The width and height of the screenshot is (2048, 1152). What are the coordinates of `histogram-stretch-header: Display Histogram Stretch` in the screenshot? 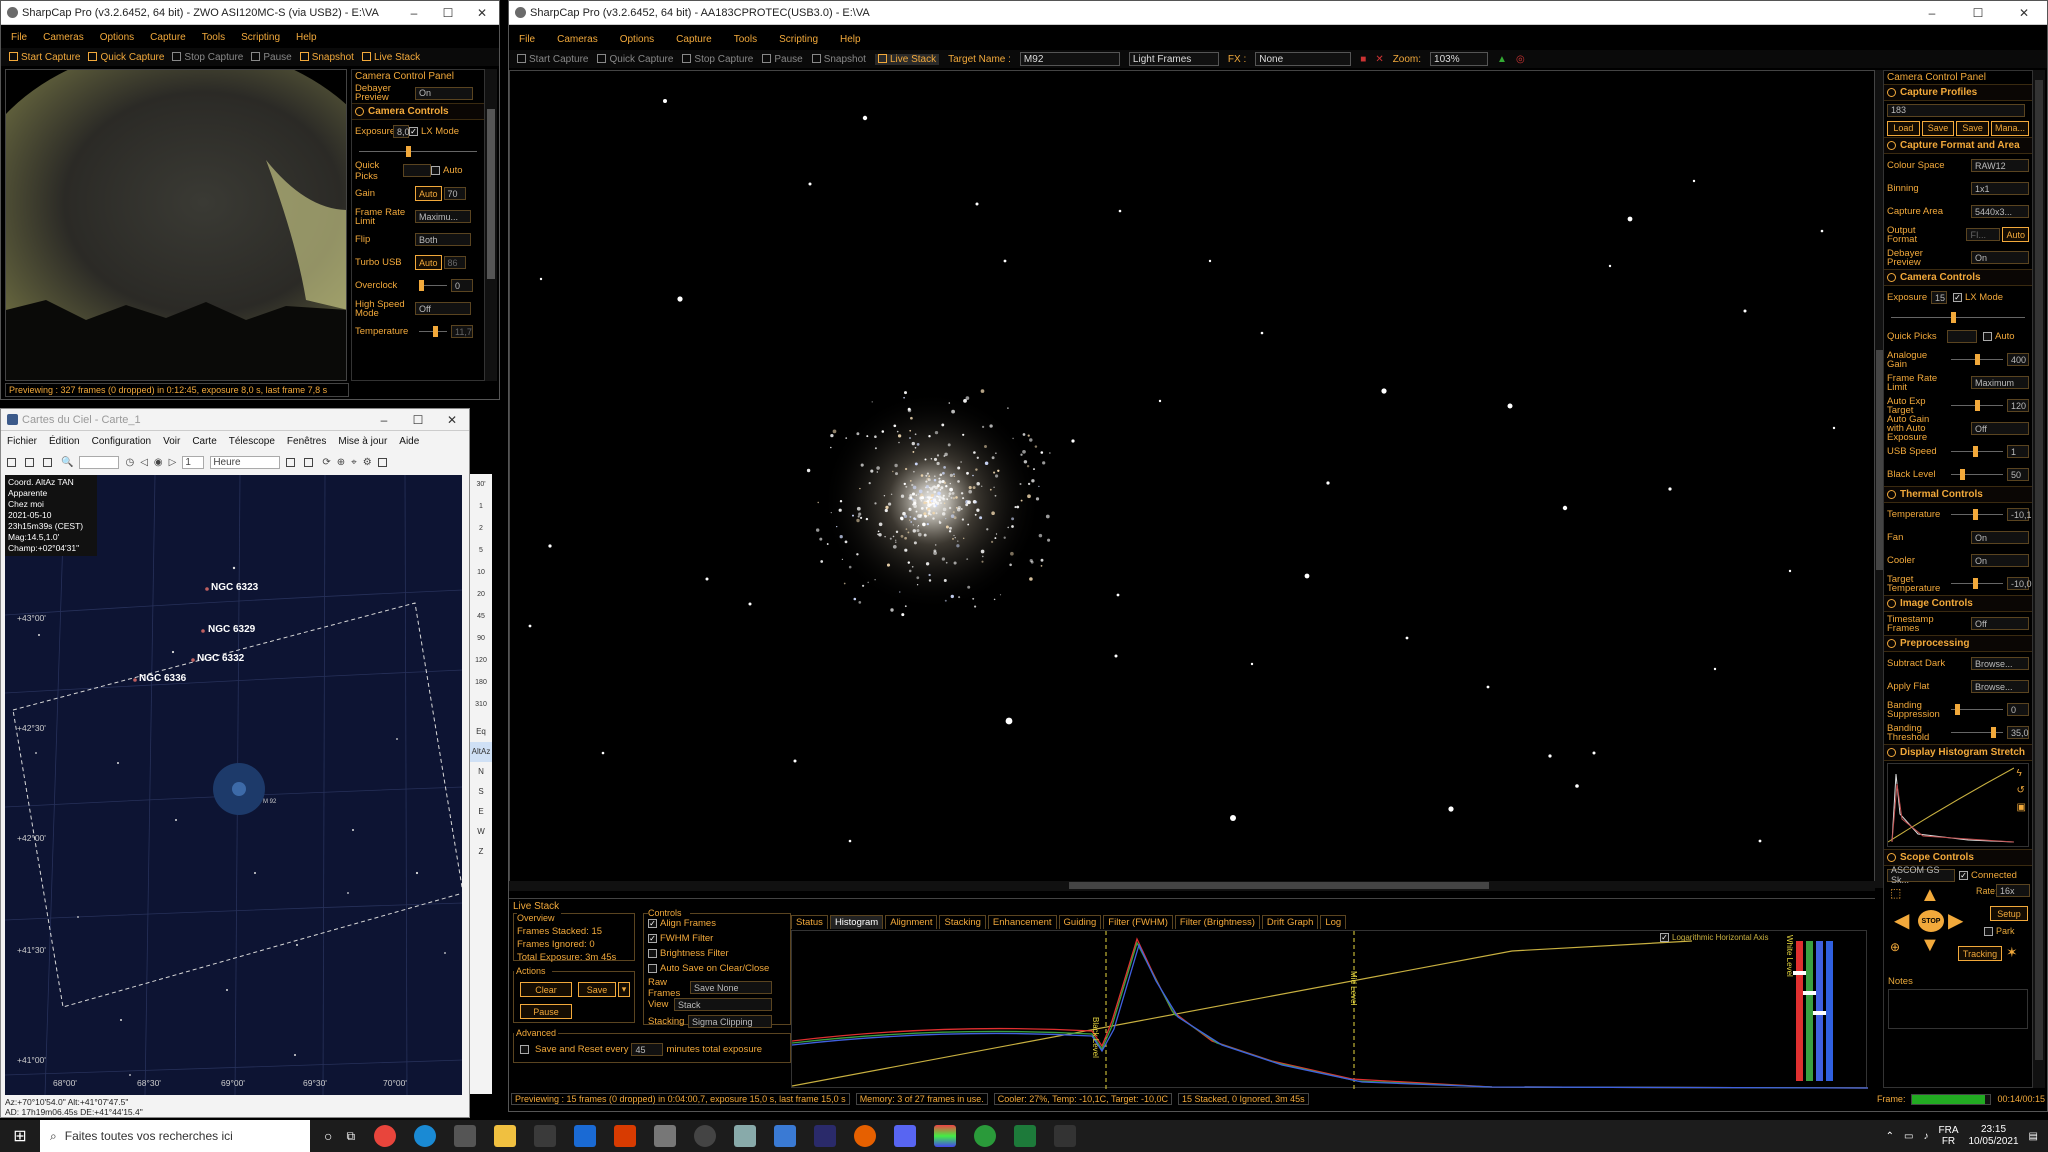 It's located at (1958, 752).